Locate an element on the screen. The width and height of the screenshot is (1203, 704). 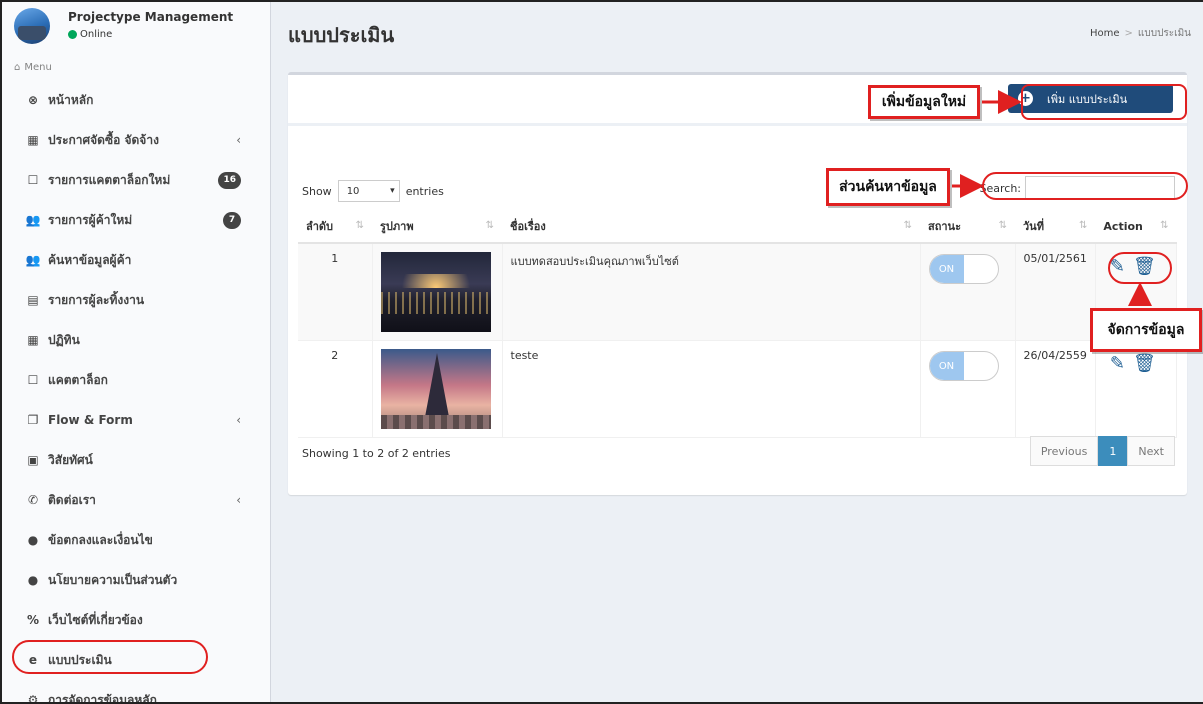
image-icon: ▣ is located at coordinates (33, 460).